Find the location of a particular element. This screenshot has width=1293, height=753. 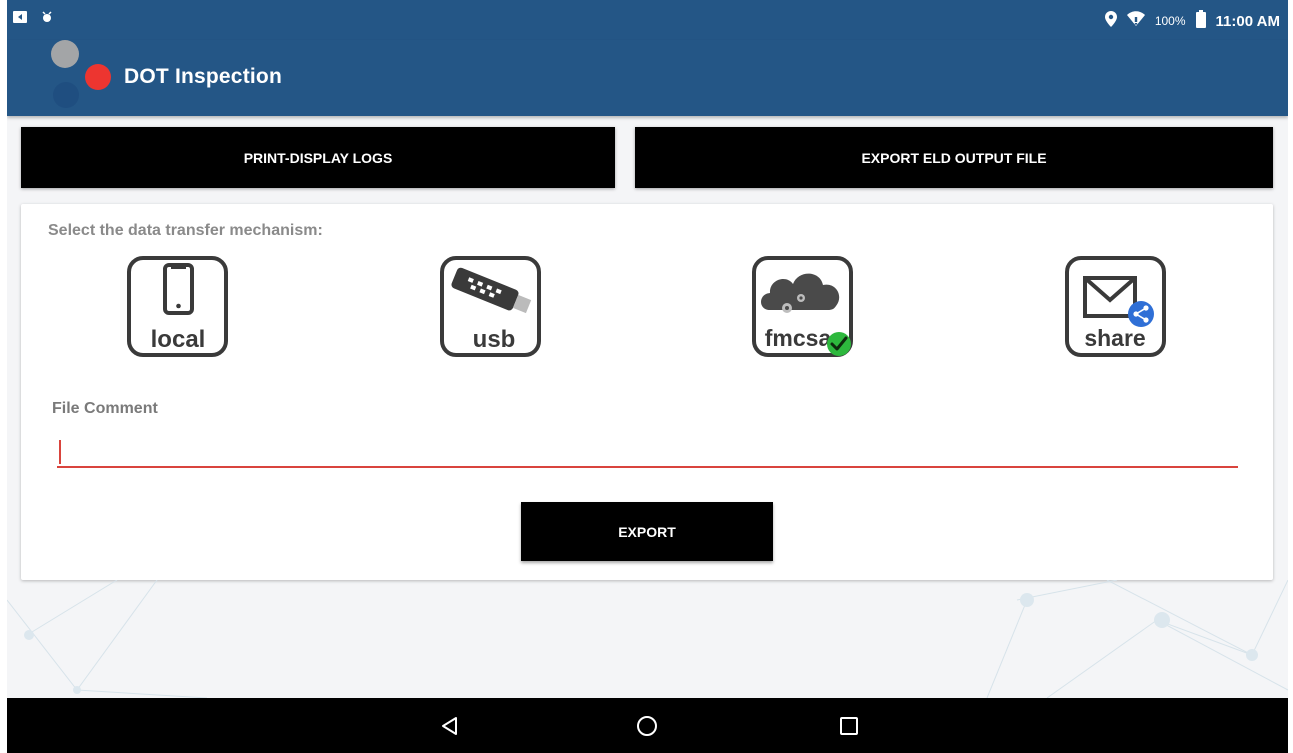

transfer-option-usb: usb is located at coordinates (490, 306).